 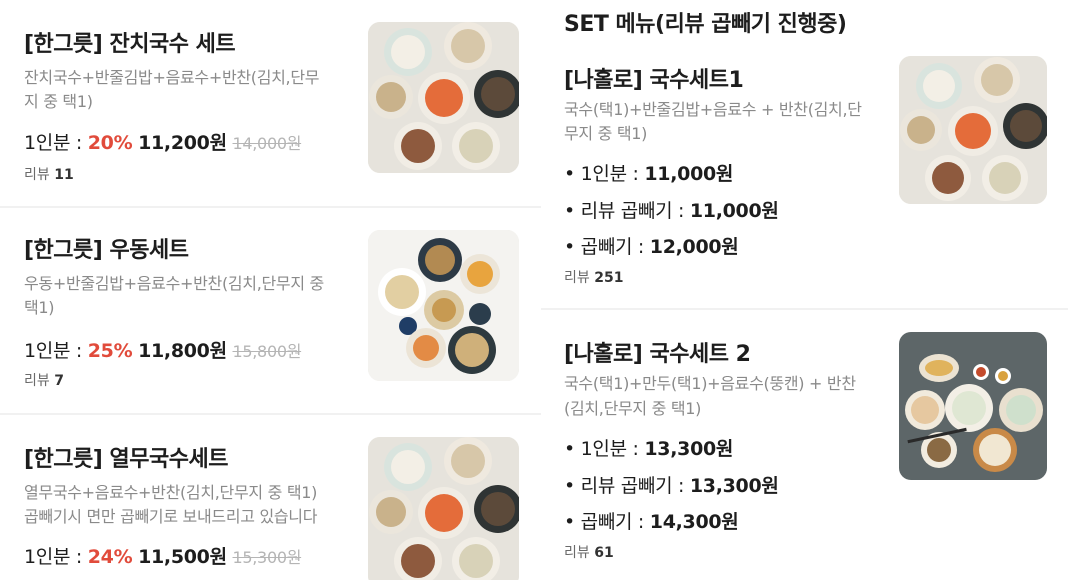 What do you see at coordinates (694, 247) in the screenshot?
I see `option-price: 12,000원` at bounding box center [694, 247].